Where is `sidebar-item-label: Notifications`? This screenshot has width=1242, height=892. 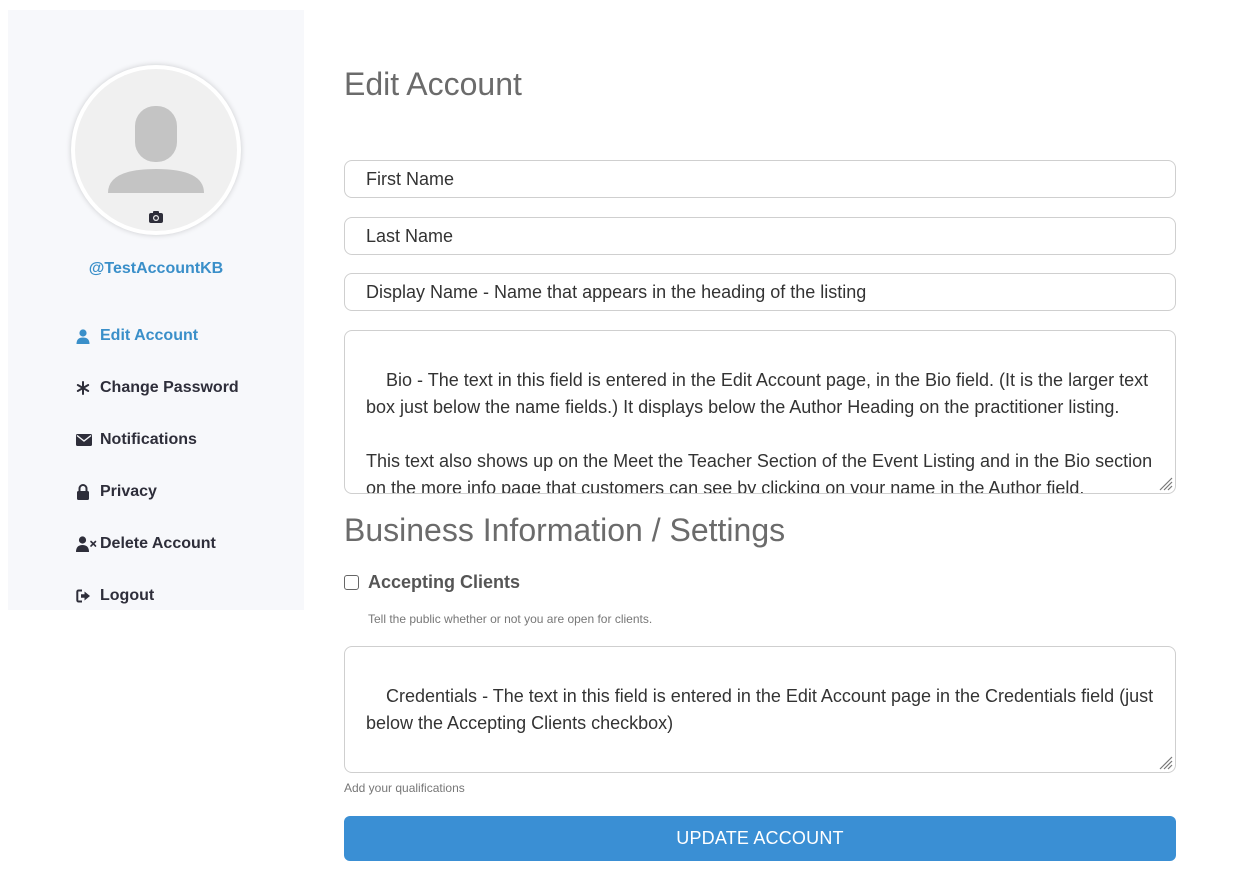 sidebar-item-label: Notifications is located at coordinates (148, 439).